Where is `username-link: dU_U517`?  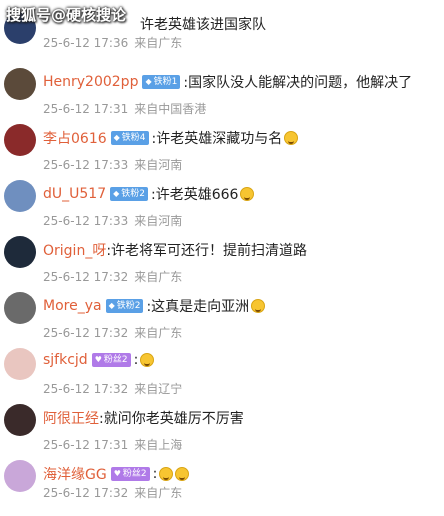 username-link: dU_U517 is located at coordinates (74, 194).